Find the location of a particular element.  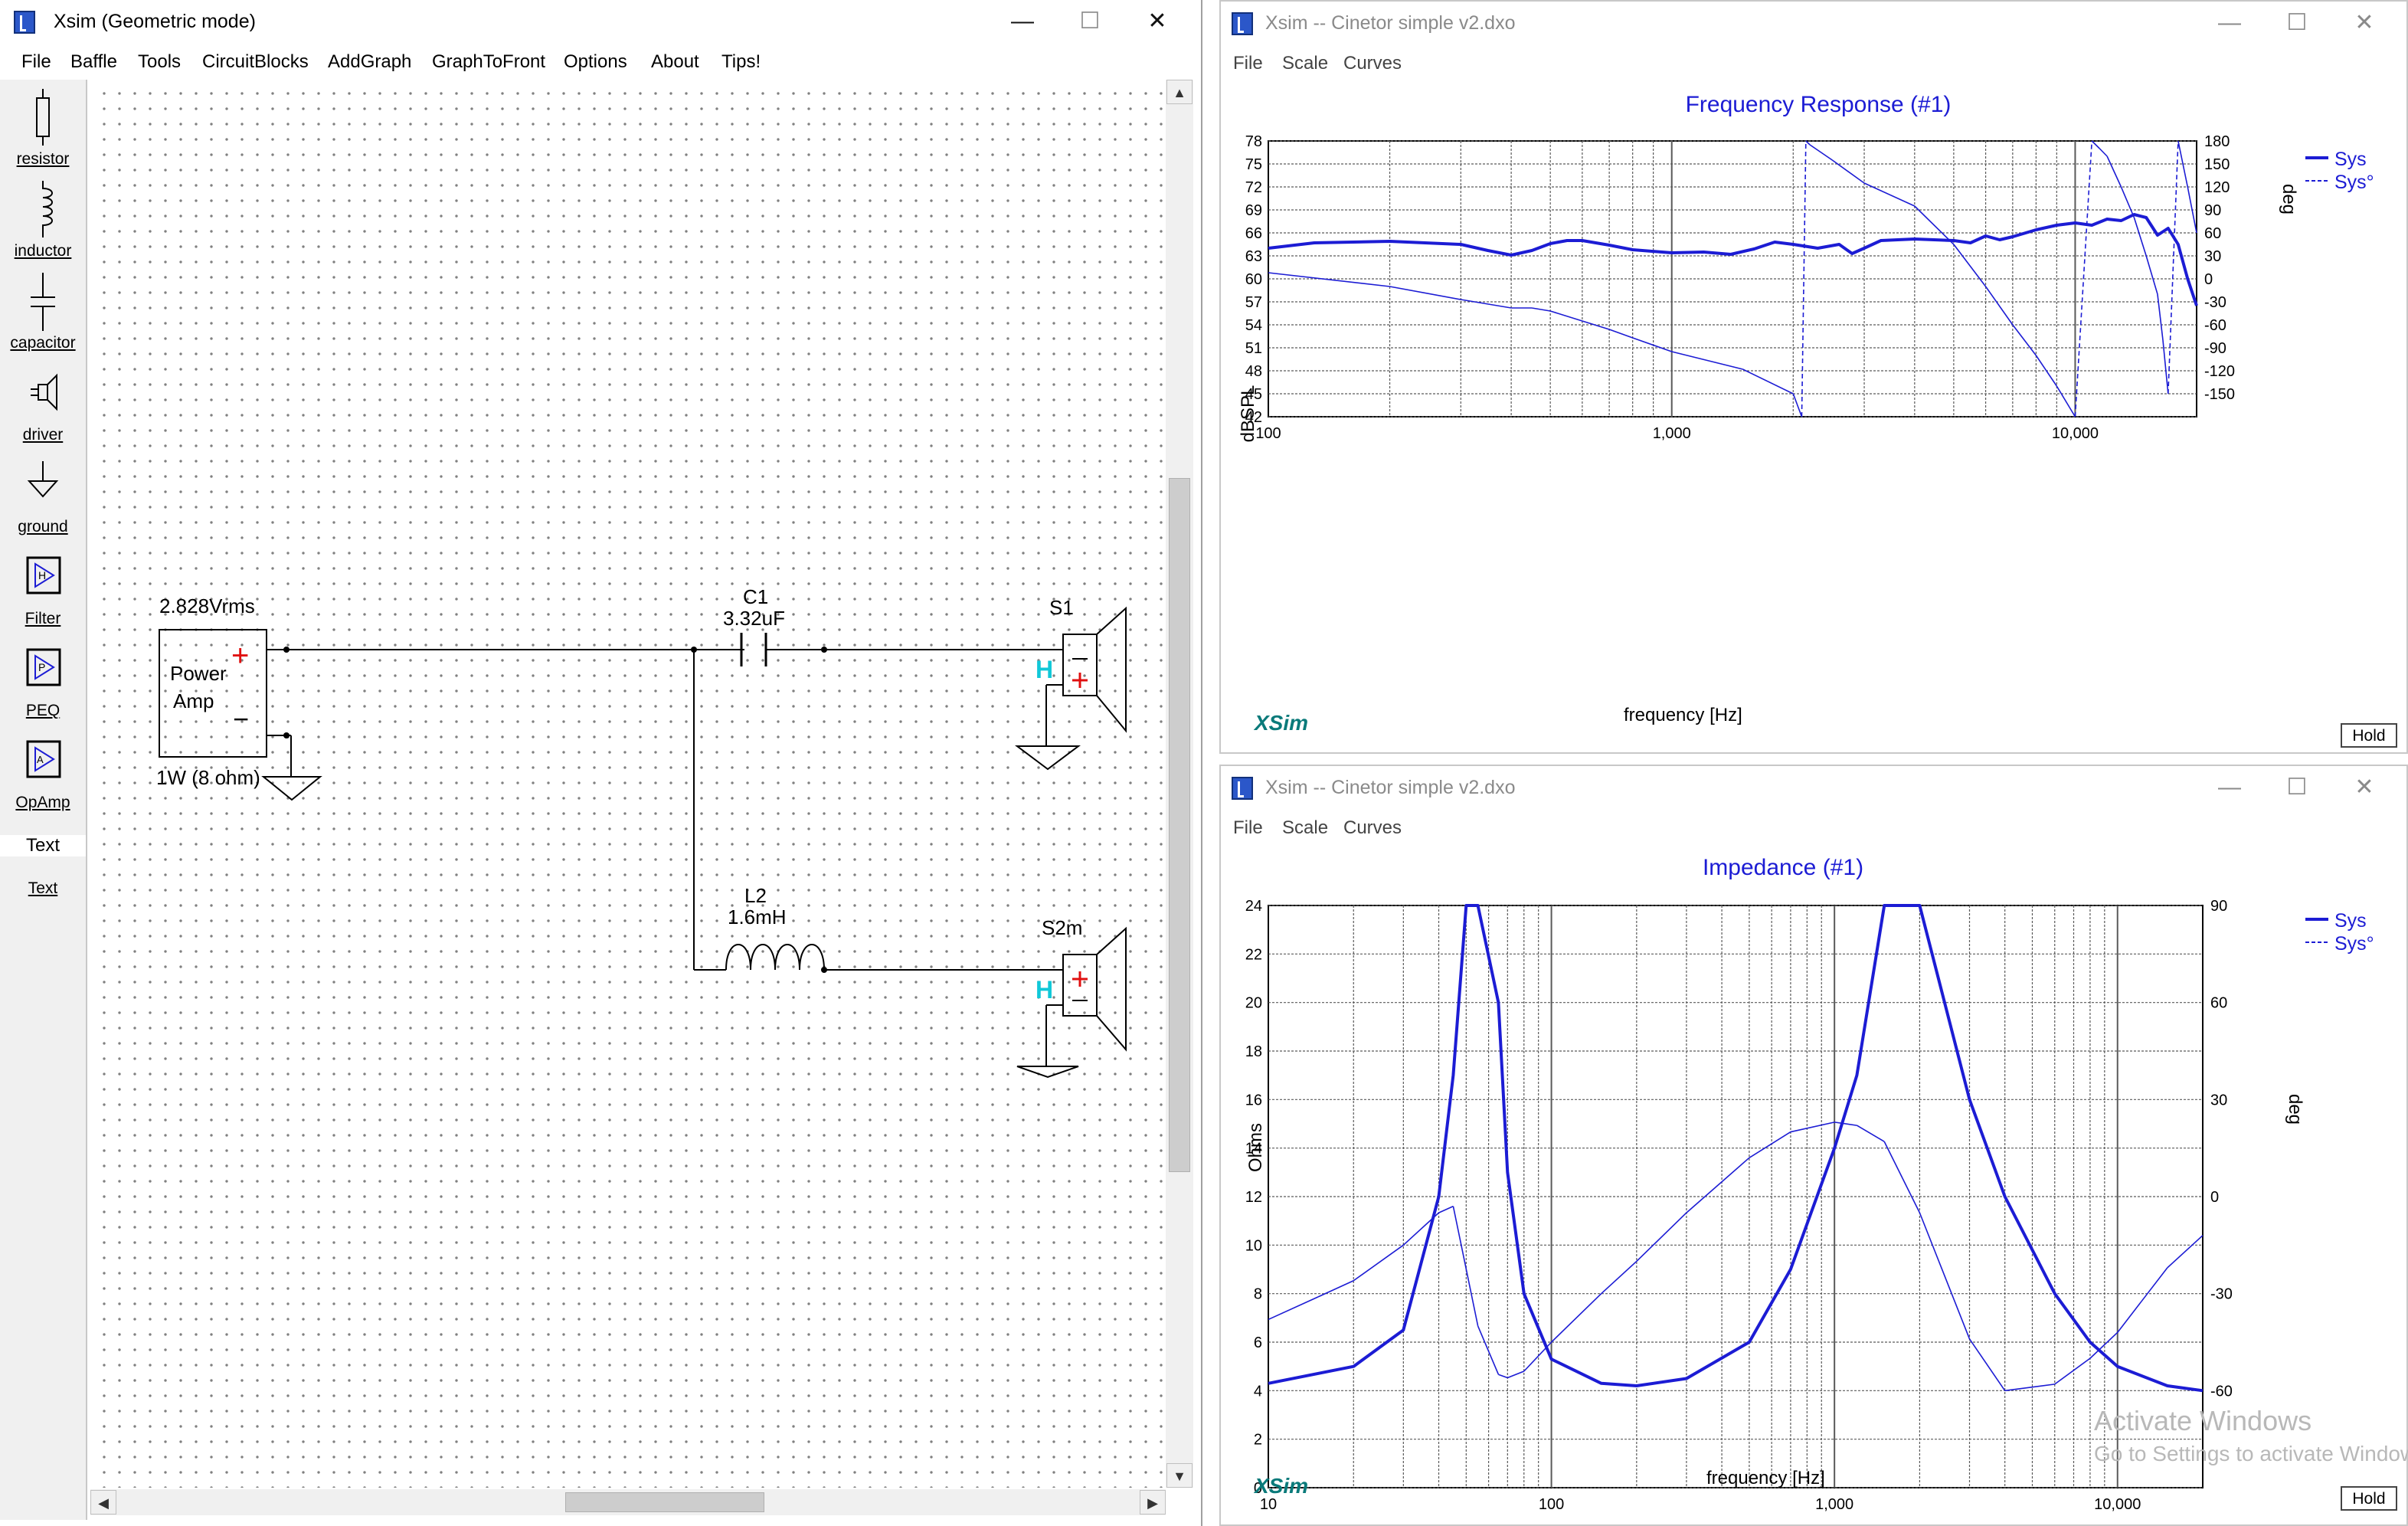

imp-y-tick-label: 4 is located at coordinates (1258, 1391).